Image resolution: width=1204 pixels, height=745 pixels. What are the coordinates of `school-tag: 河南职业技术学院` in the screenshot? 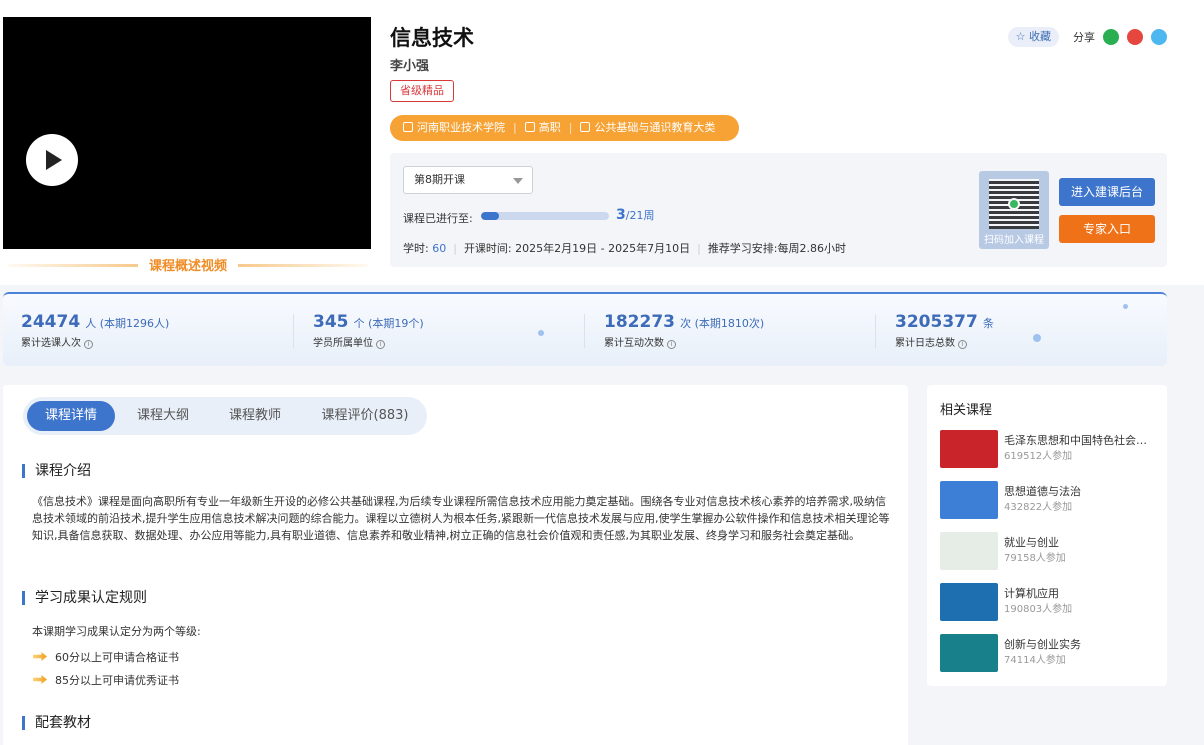 It's located at (461, 127).